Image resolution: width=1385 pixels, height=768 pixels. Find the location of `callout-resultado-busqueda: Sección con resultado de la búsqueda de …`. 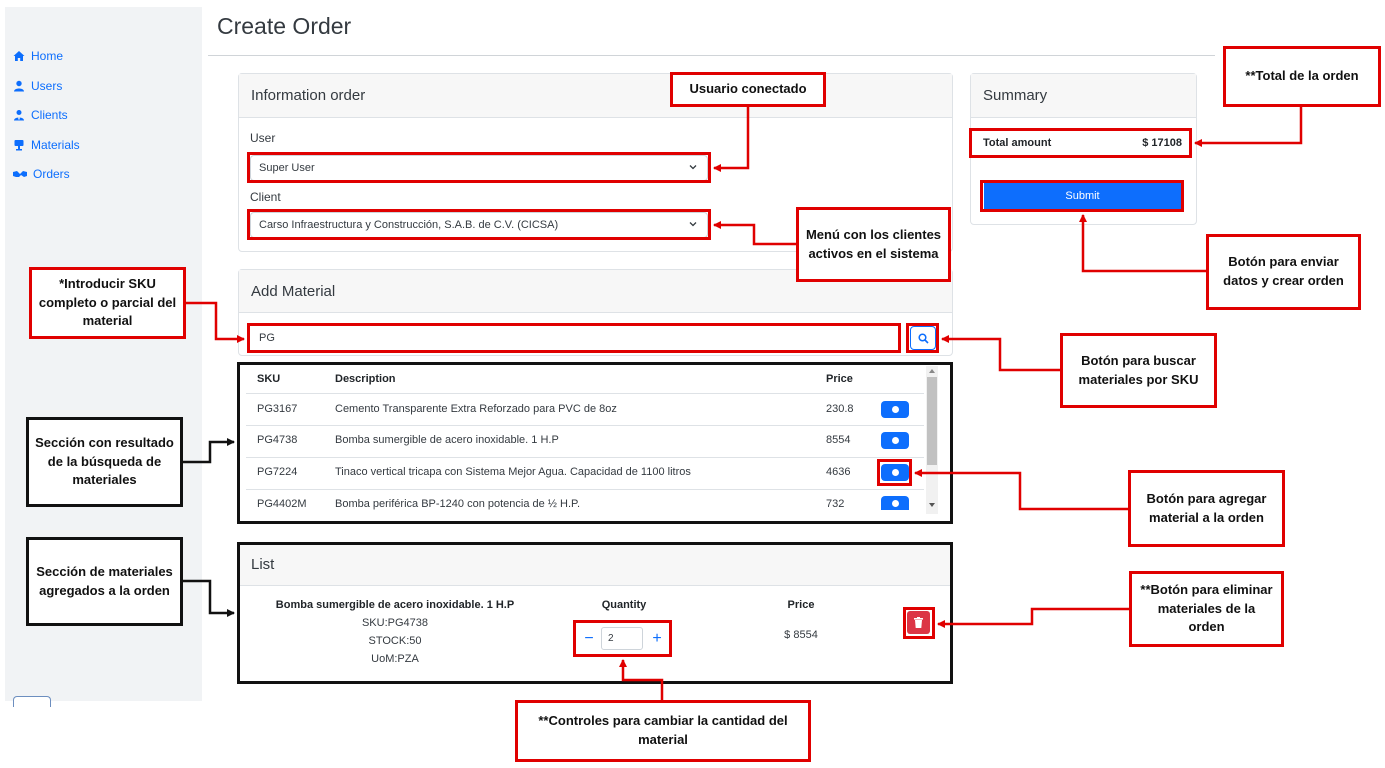

callout-resultado-busqueda: Sección con resultado de la búsqueda de … is located at coordinates (104, 462).